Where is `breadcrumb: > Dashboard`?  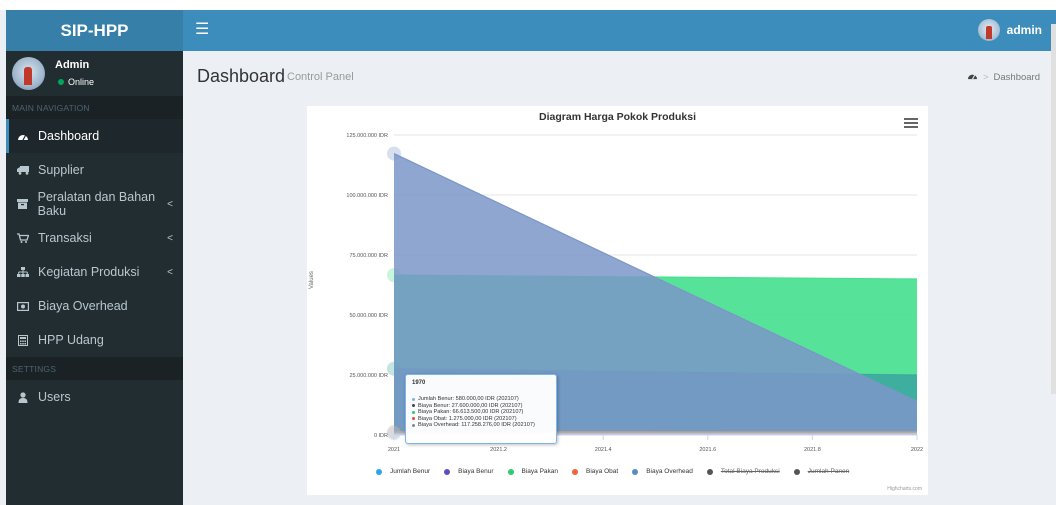
breadcrumb: > Dashboard is located at coordinates (1003, 77).